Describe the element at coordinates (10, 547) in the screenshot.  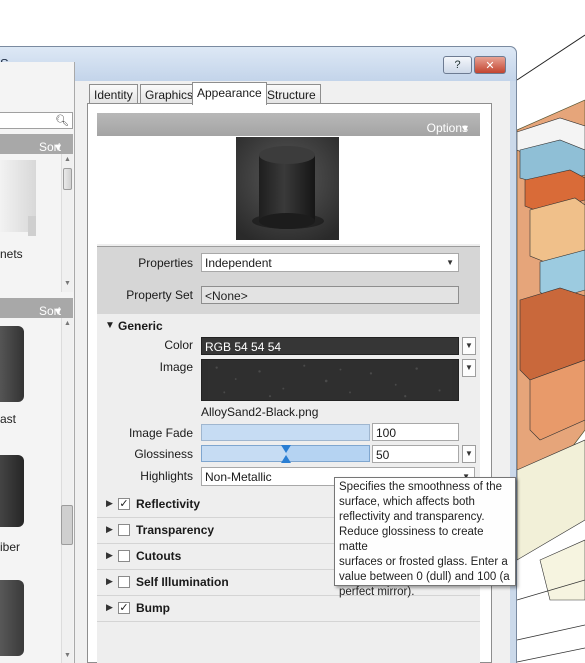
I see `material-label: iber` at that location.